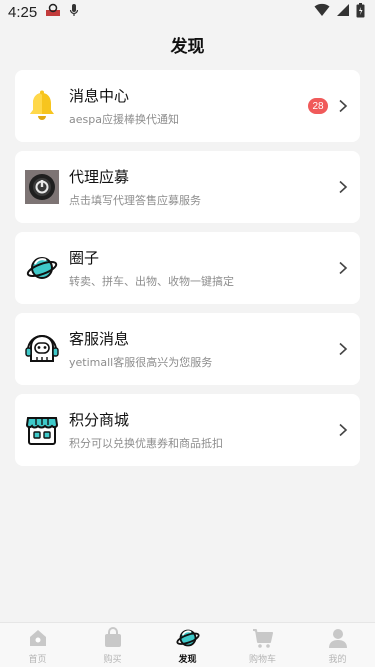  I want to click on points-mall-item: 积分商城 积分可以兑换优惠券和商品抵扣, so click(187, 430).